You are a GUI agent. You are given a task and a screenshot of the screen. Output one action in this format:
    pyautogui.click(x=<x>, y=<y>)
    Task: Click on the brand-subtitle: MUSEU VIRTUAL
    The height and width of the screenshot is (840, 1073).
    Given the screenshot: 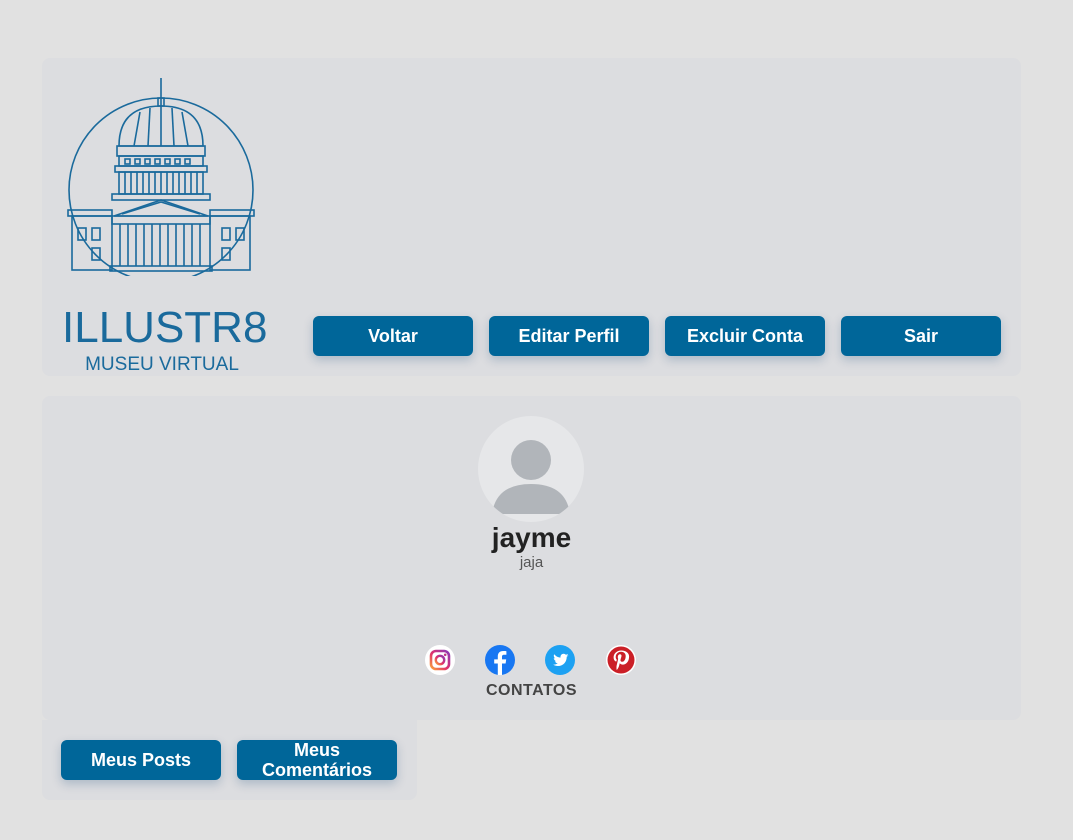 What is the action you would take?
    pyautogui.click(x=162, y=364)
    